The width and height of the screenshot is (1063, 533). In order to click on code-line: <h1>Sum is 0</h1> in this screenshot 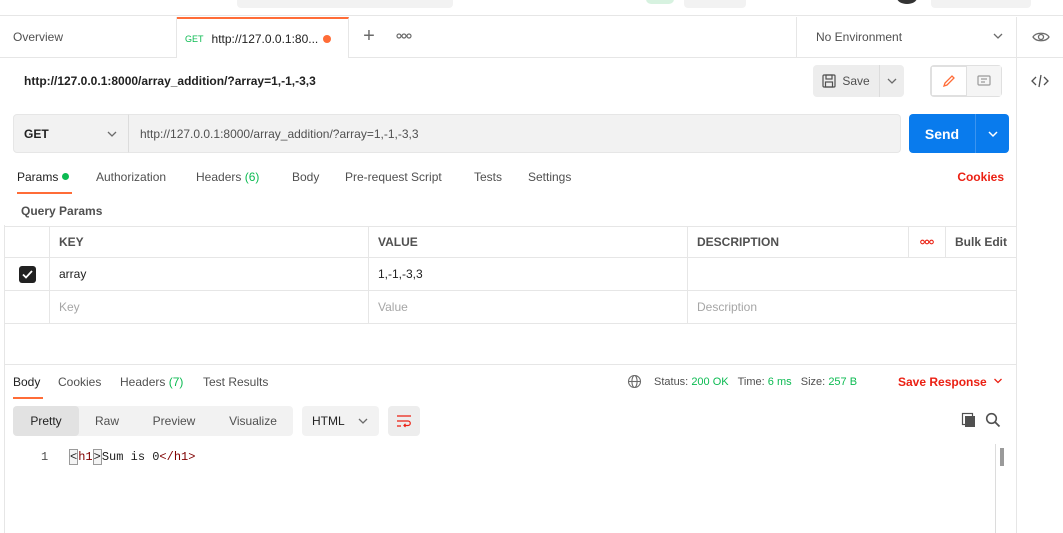, I will do `click(132, 457)`.